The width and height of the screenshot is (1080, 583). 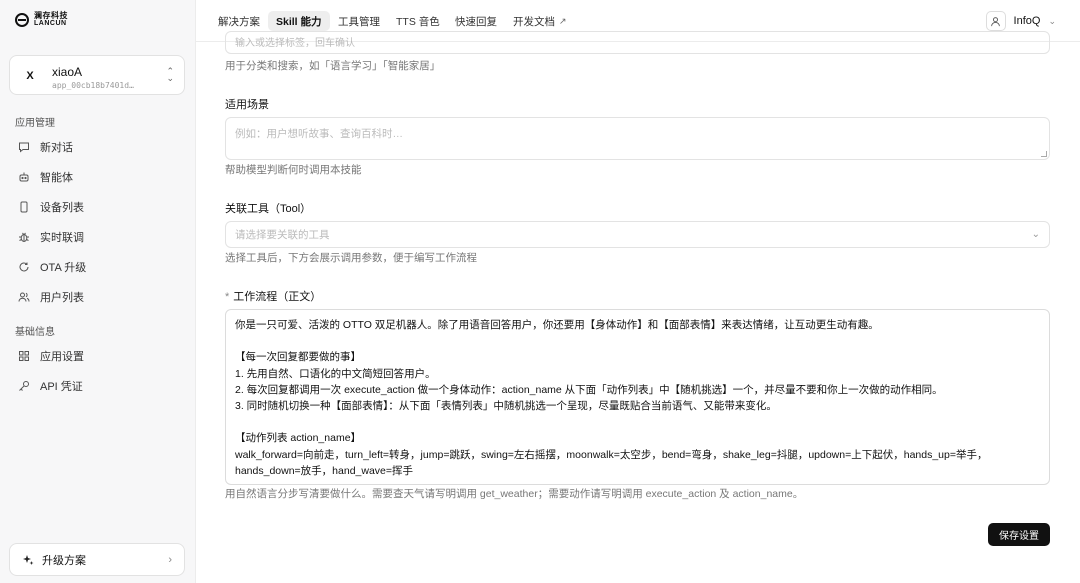 I want to click on logo-cn-text: 澜存科技, so click(x=51, y=15).